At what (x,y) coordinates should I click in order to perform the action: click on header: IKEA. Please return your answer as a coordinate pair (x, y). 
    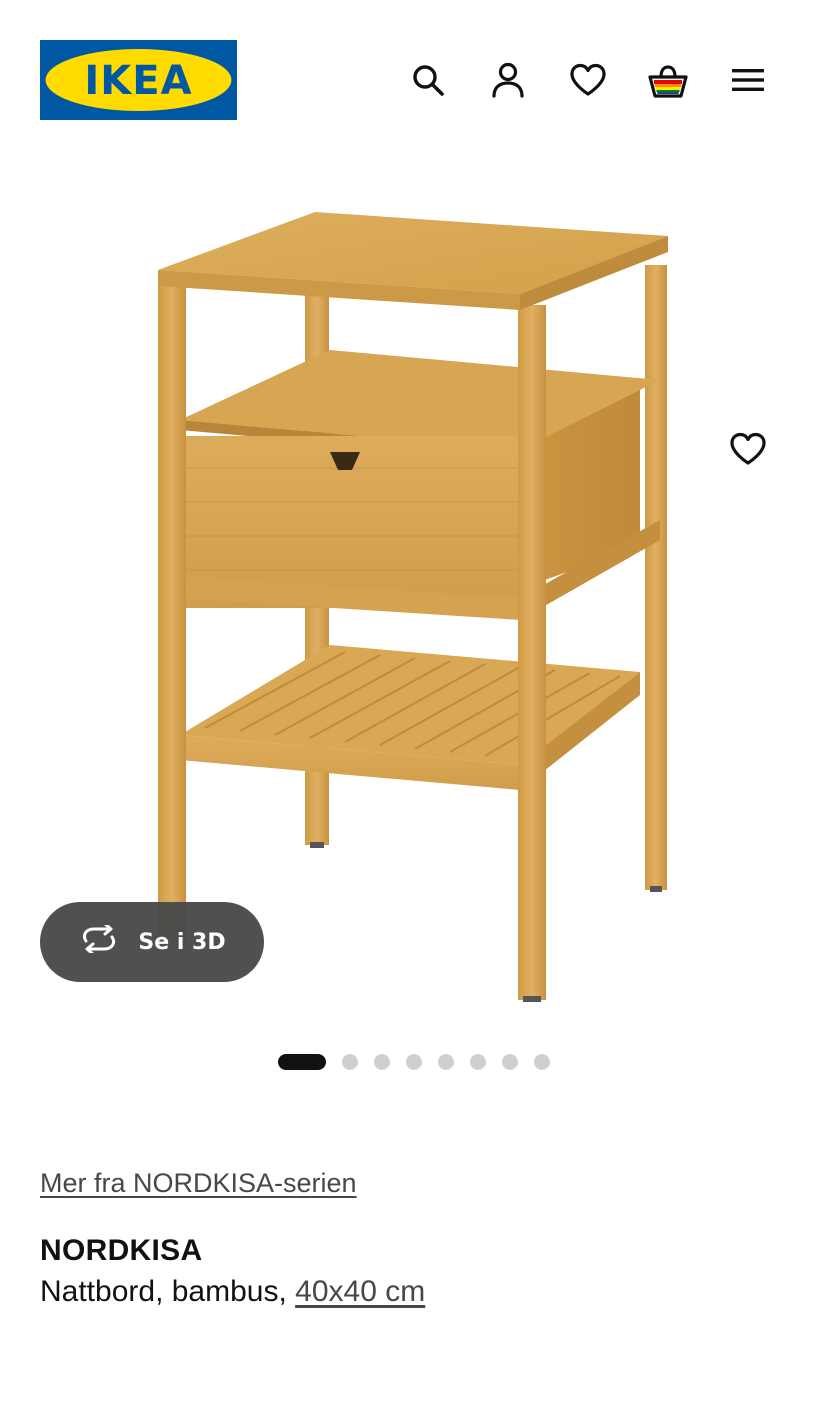
    Looking at the image, I should click on (414, 80).